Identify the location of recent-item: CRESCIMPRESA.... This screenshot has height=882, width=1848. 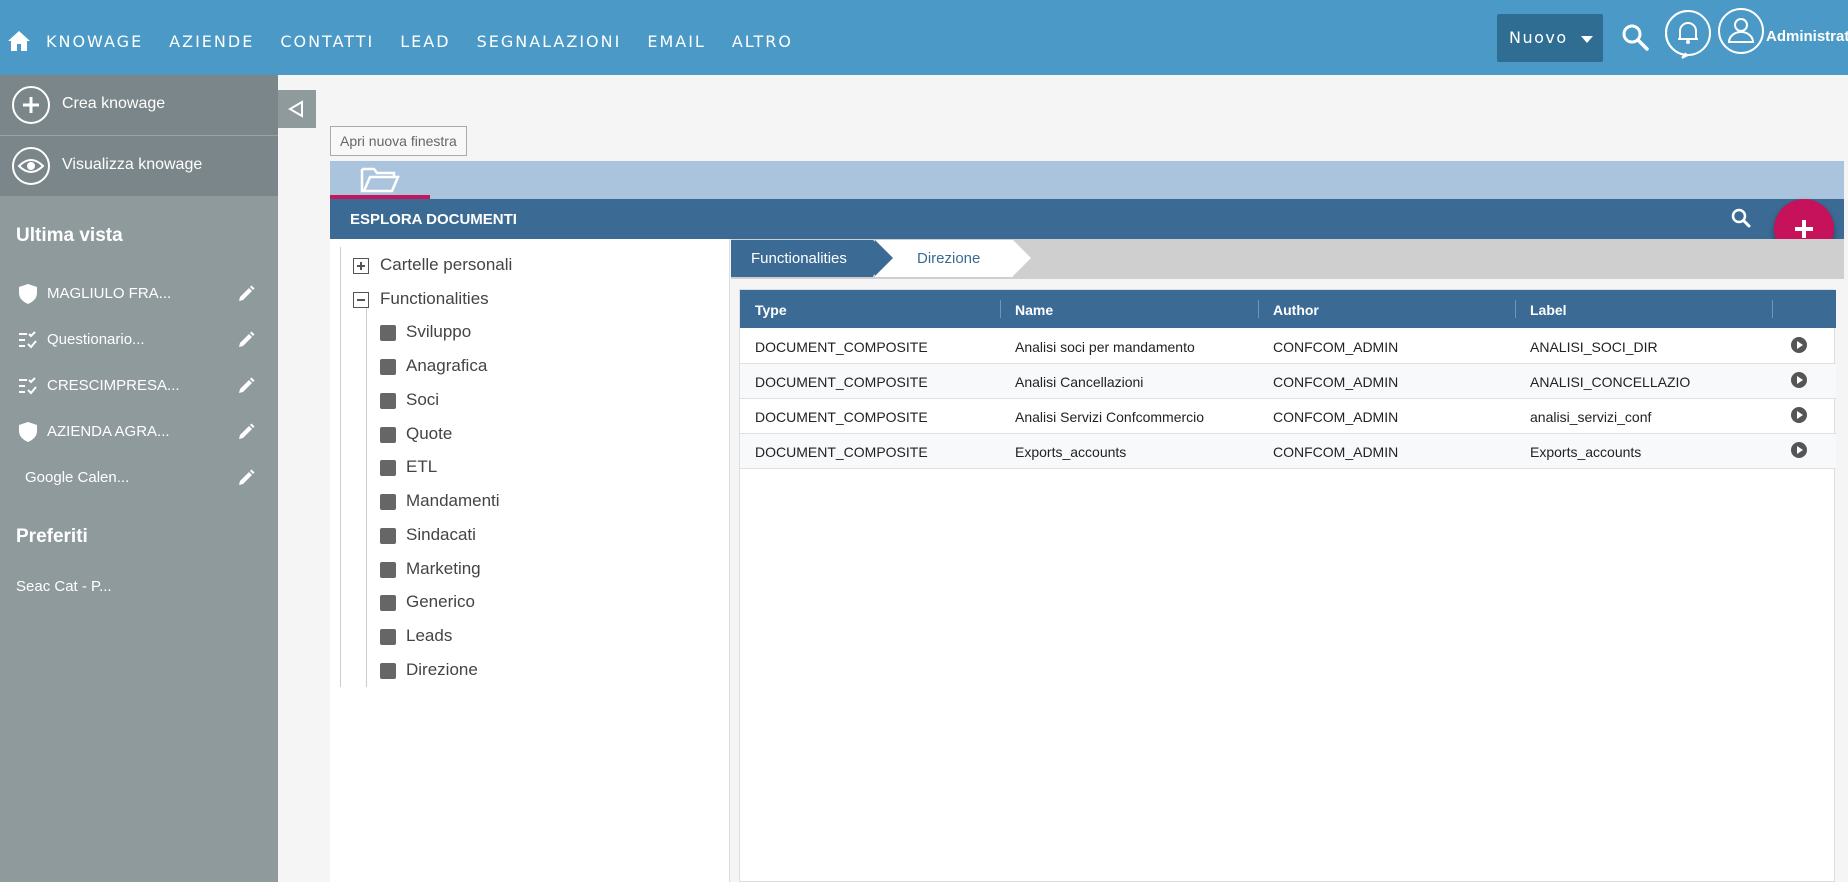
(139, 386).